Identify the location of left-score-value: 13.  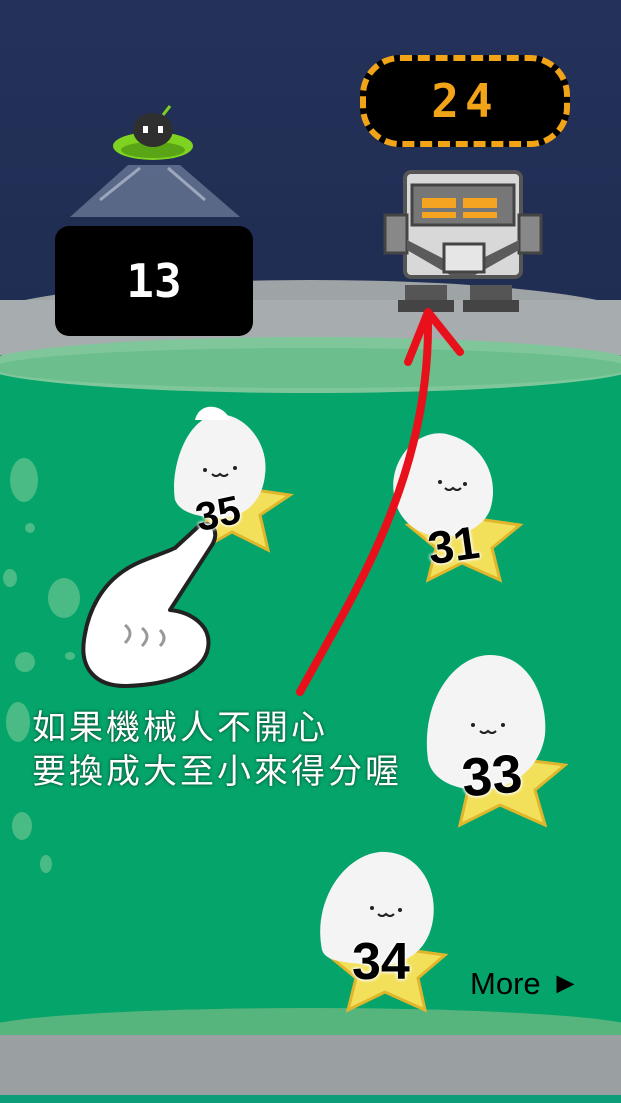
(154, 281).